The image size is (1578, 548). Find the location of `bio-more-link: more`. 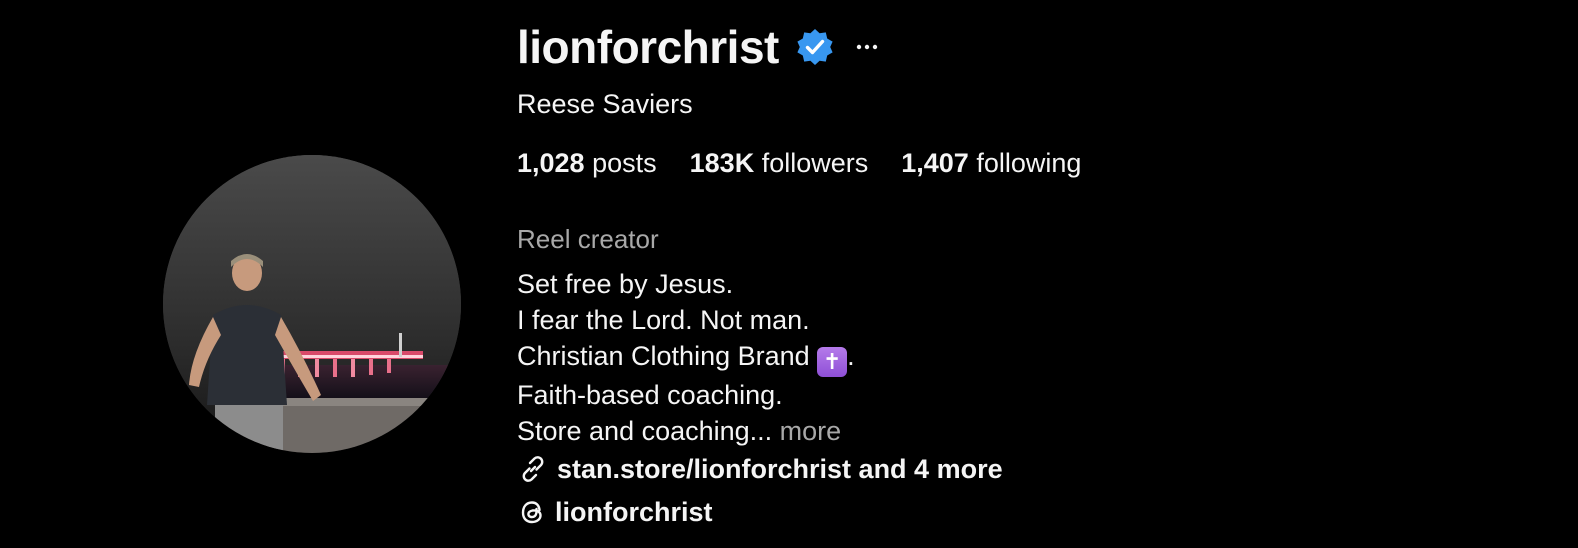

bio-more-link: more is located at coordinates (811, 431).